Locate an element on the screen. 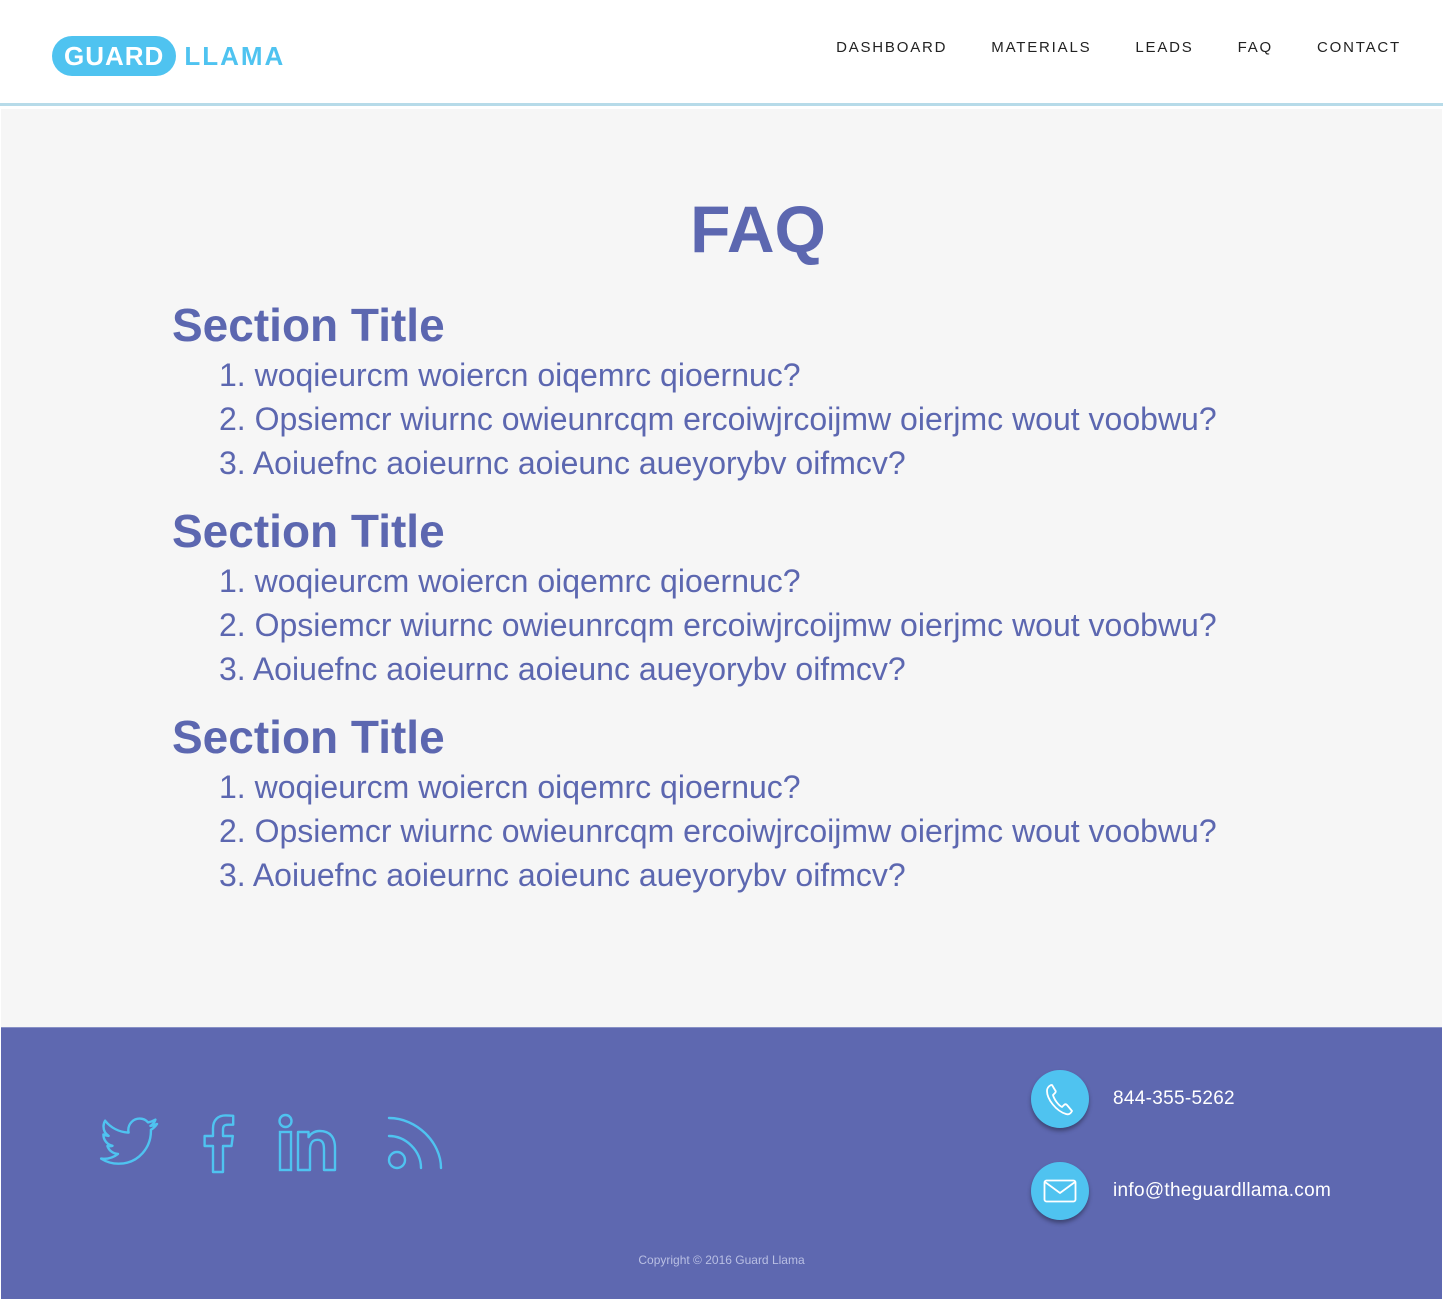  phone-icon is located at coordinates (1060, 1099).